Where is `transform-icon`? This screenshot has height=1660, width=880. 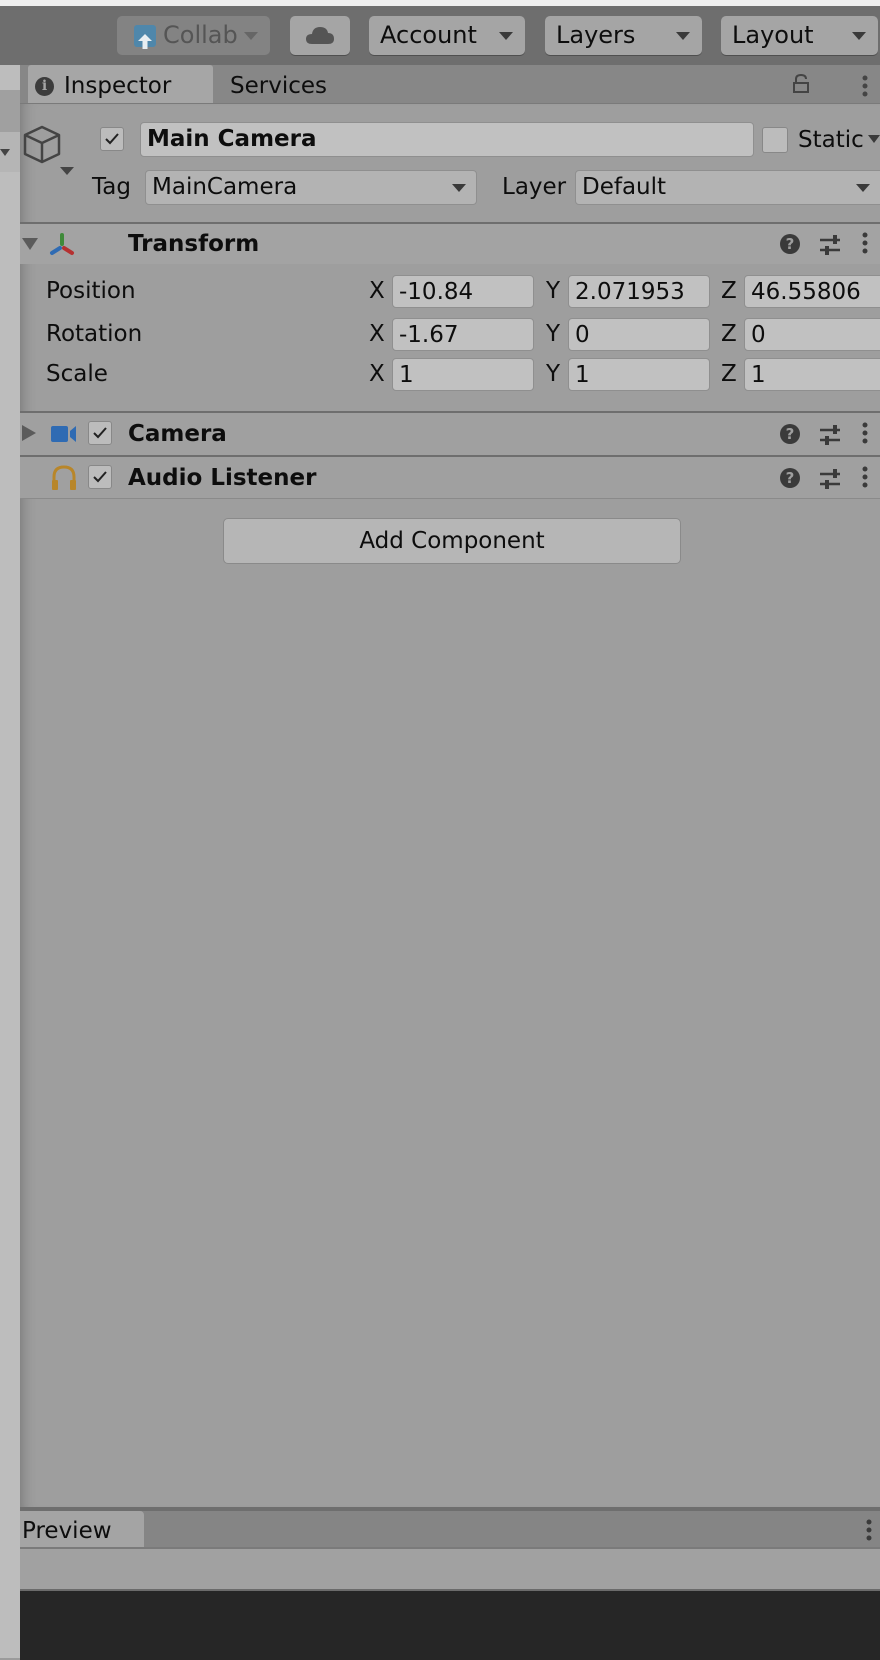 transform-icon is located at coordinates (62, 244).